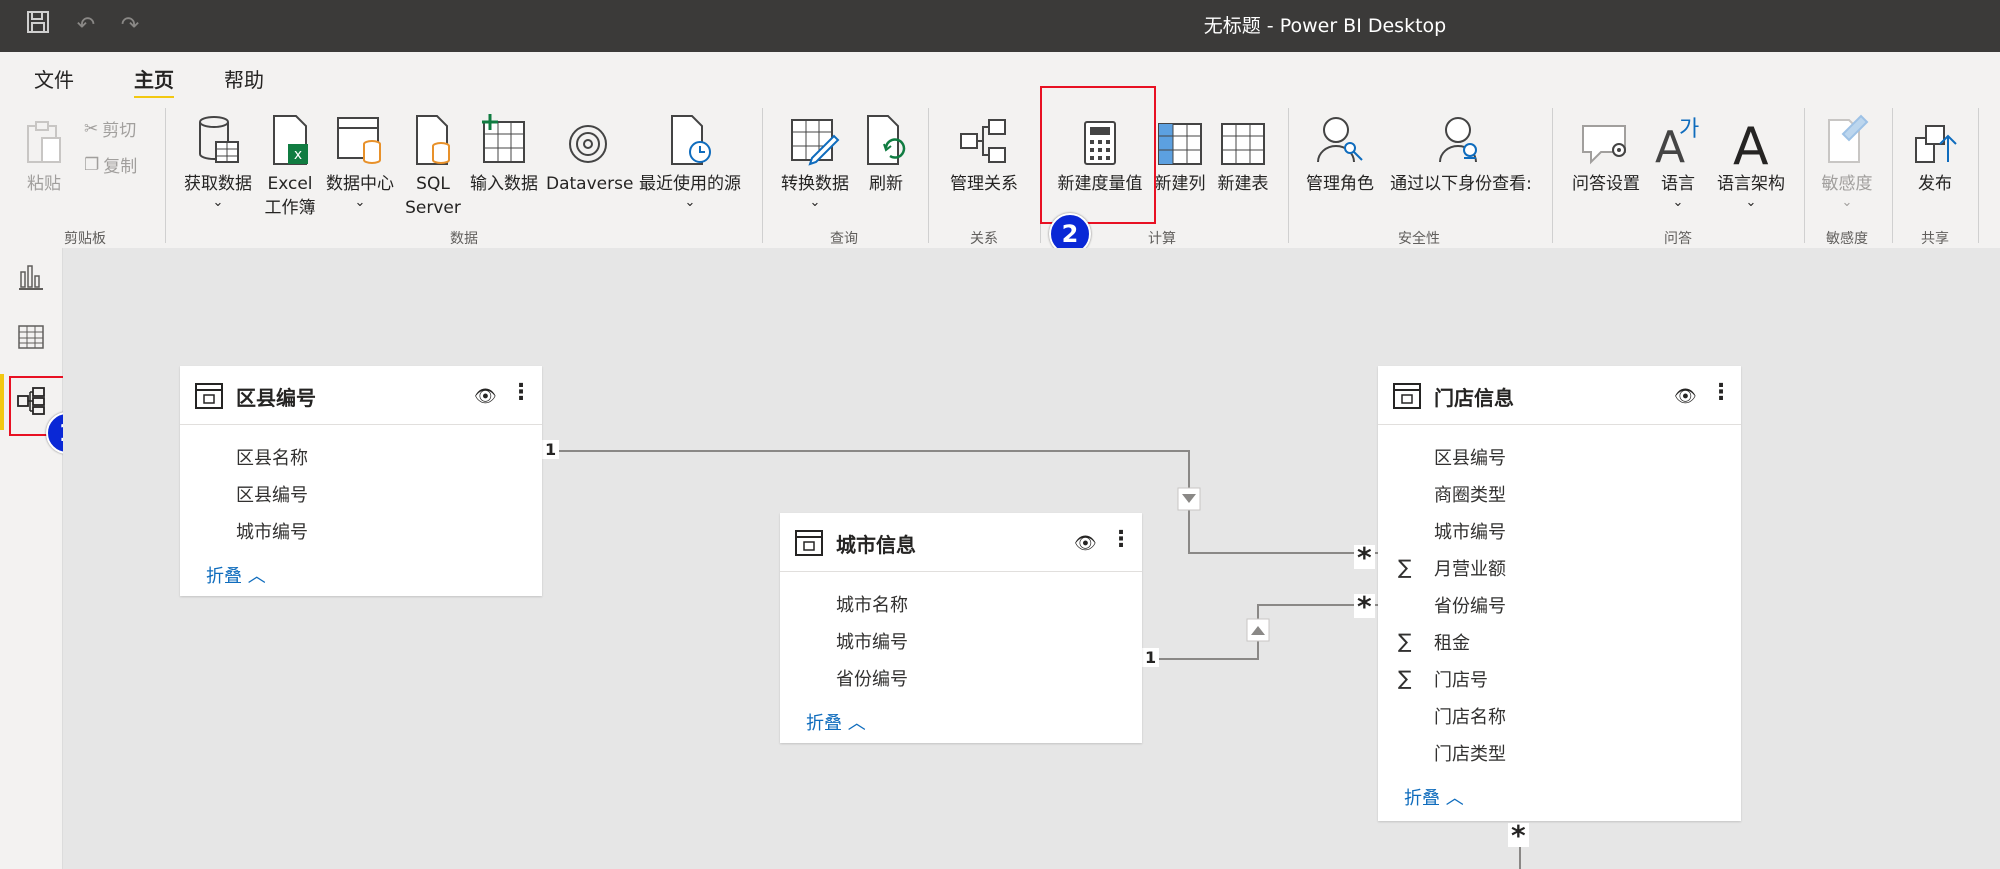 Image resolution: width=2000 pixels, height=869 pixels. What do you see at coordinates (1518, 836) in the screenshot?
I see `cardinality-many: *` at bounding box center [1518, 836].